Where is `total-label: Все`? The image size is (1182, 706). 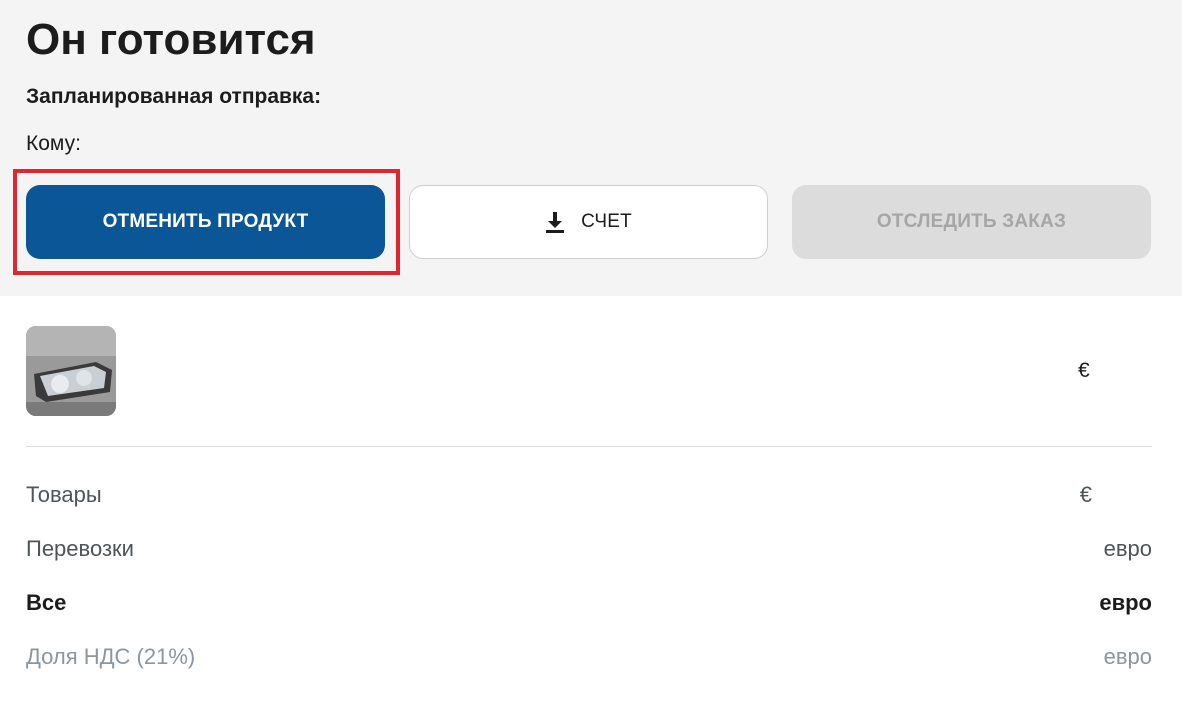 total-label: Все is located at coordinates (46, 602).